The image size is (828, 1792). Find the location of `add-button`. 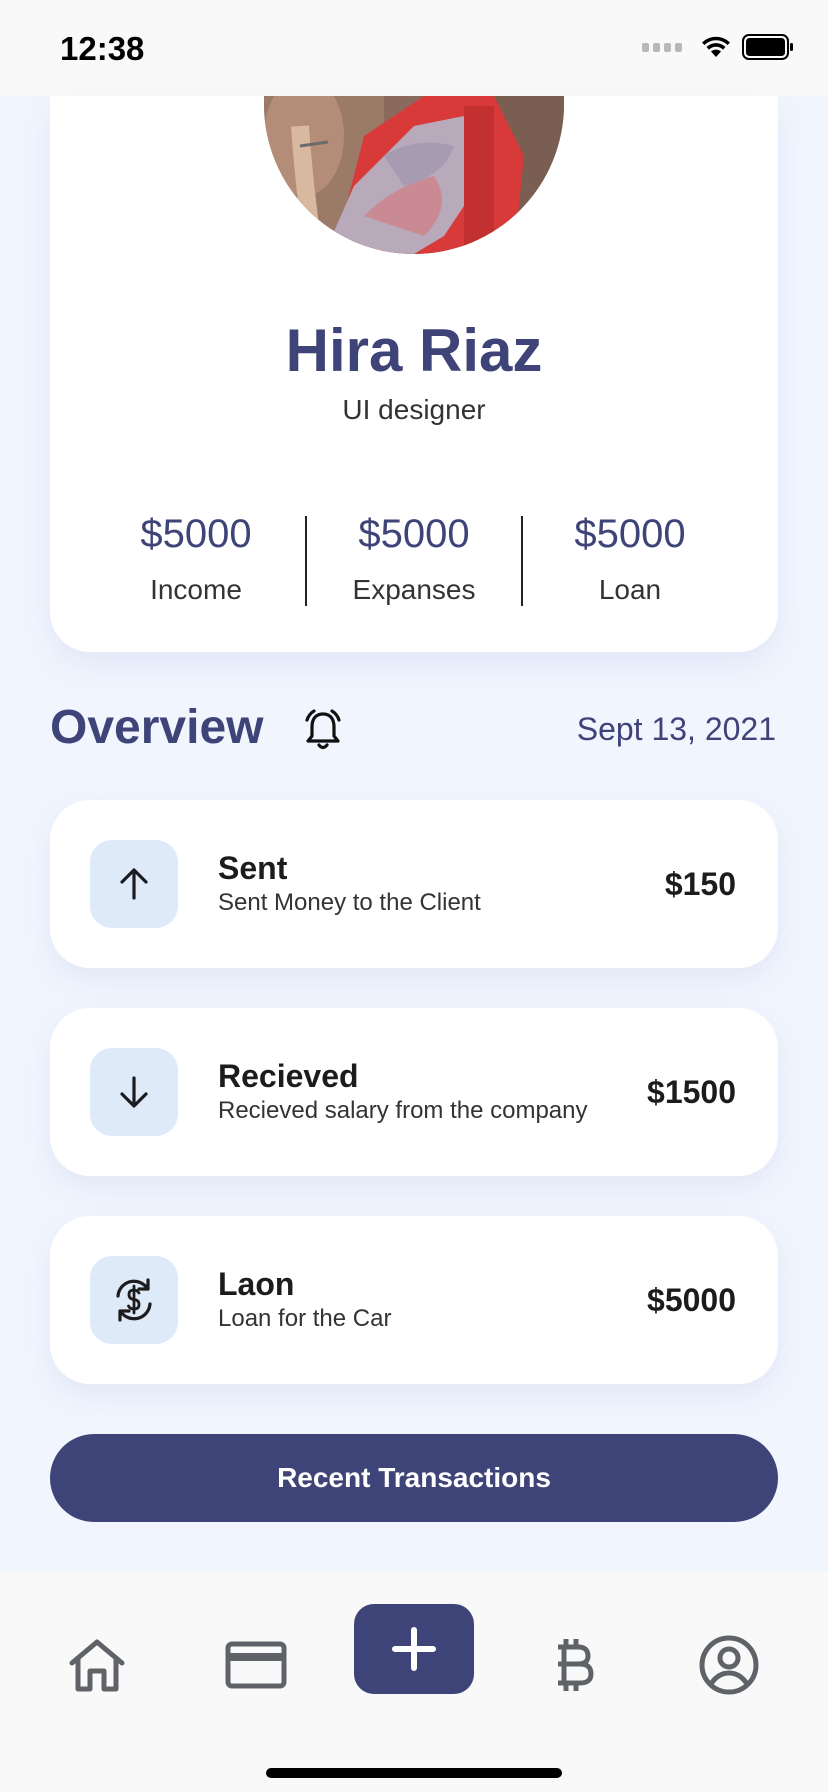

add-button is located at coordinates (414, 1649).